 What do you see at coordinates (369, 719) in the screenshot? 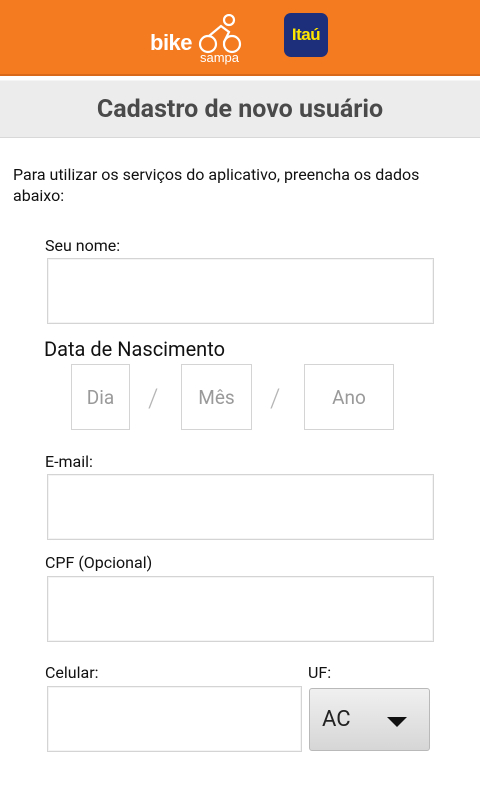
I see `uf-dropdown: AC` at bounding box center [369, 719].